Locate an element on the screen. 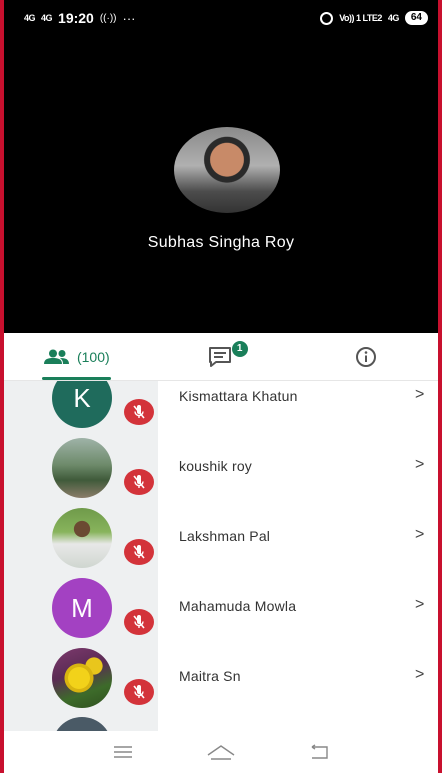 The image size is (442, 773). people-icon is located at coordinates (56, 356).